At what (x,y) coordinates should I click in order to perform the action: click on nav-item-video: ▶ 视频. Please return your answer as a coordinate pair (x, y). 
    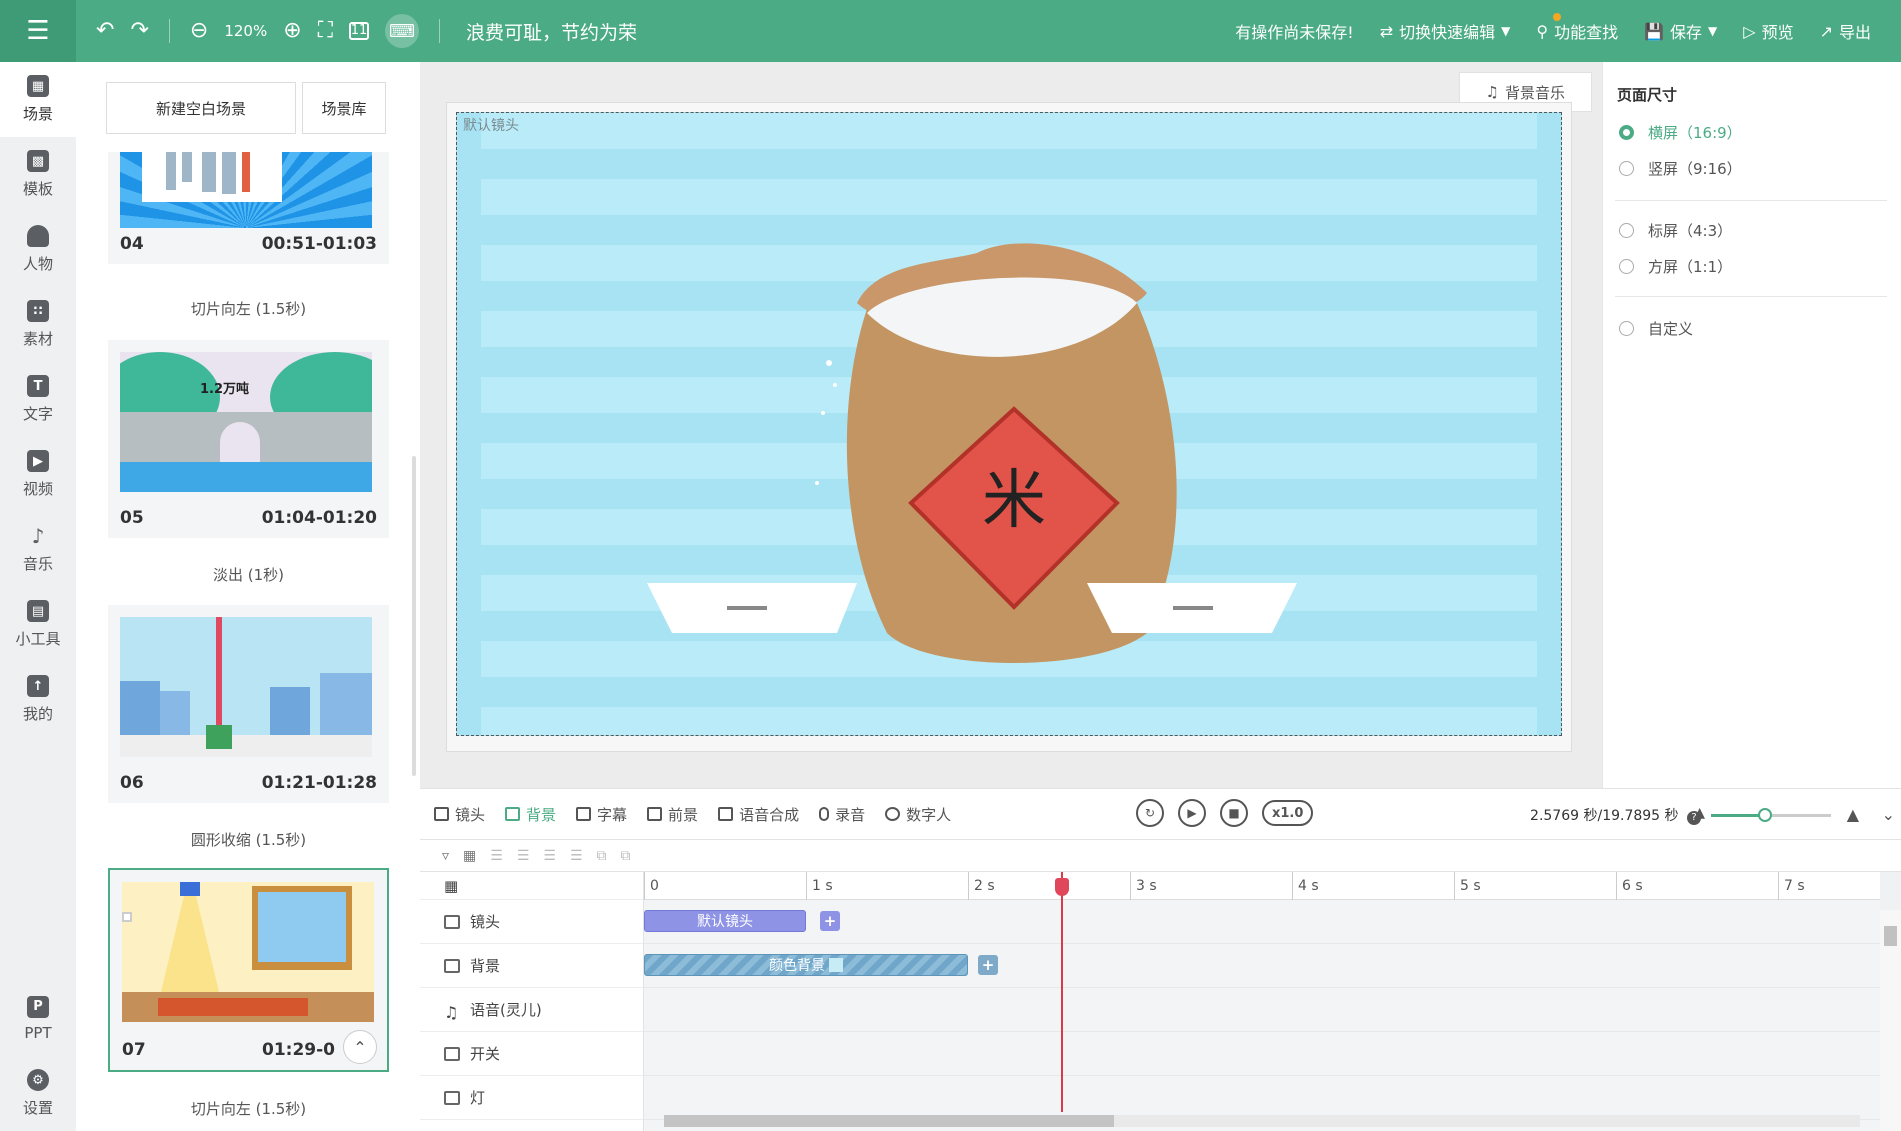
    Looking at the image, I should click on (38, 474).